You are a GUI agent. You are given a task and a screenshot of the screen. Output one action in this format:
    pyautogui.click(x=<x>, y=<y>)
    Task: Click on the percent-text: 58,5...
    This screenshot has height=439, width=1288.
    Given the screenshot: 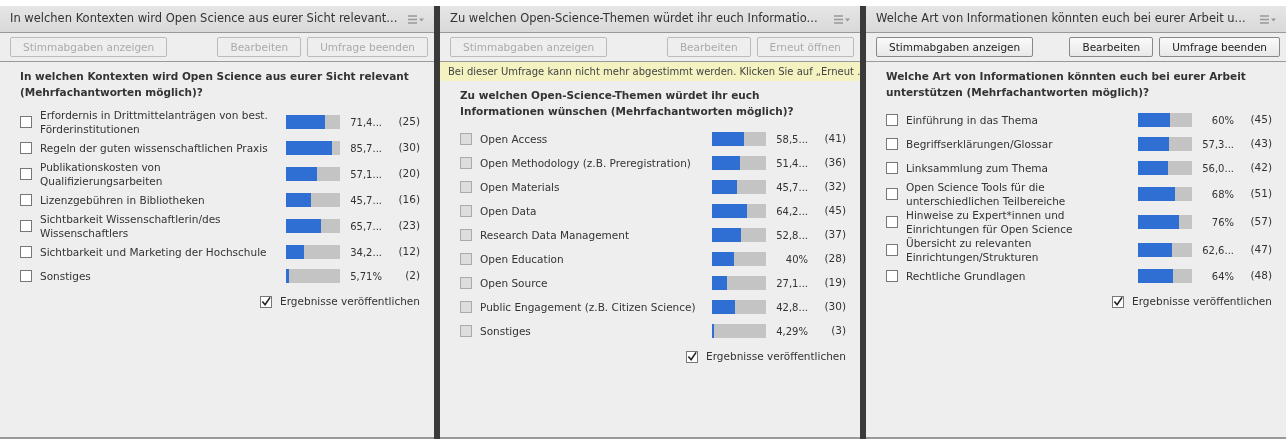 What is the action you would take?
    pyautogui.click(x=791, y=139)
    